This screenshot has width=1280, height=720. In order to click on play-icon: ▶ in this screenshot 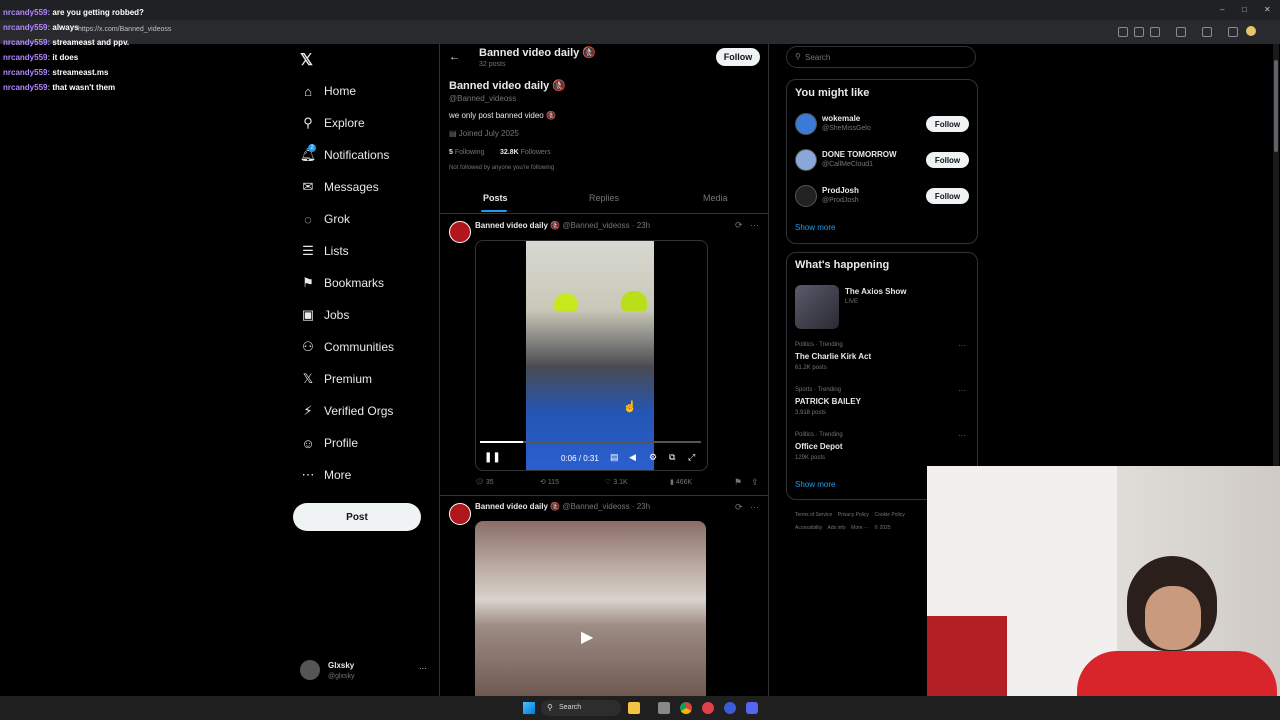, I will do `click(587, 637)`.